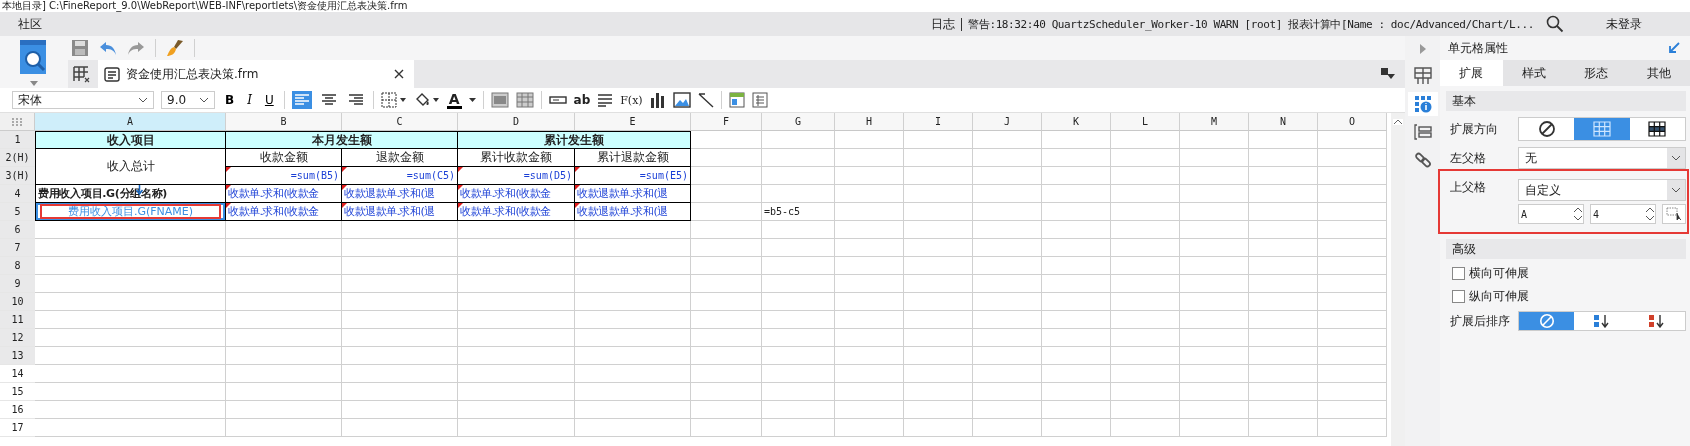 The image size is (1690, 446). I want to click on grid-row-icon, so click(1657, 129).